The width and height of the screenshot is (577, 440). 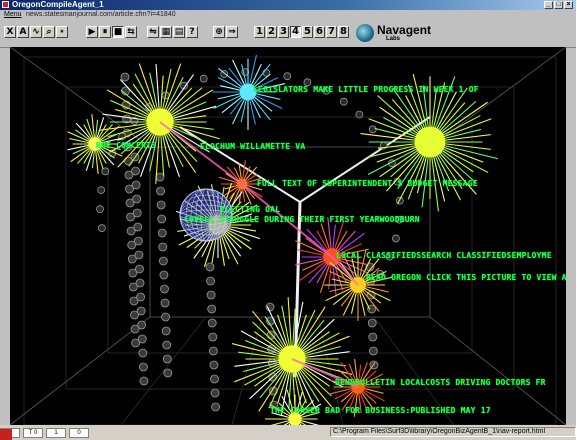 What do you see at coordinates (283, 32) in the screenshot?
I see `view-3-button: 3` at bounding box center [283, 32].